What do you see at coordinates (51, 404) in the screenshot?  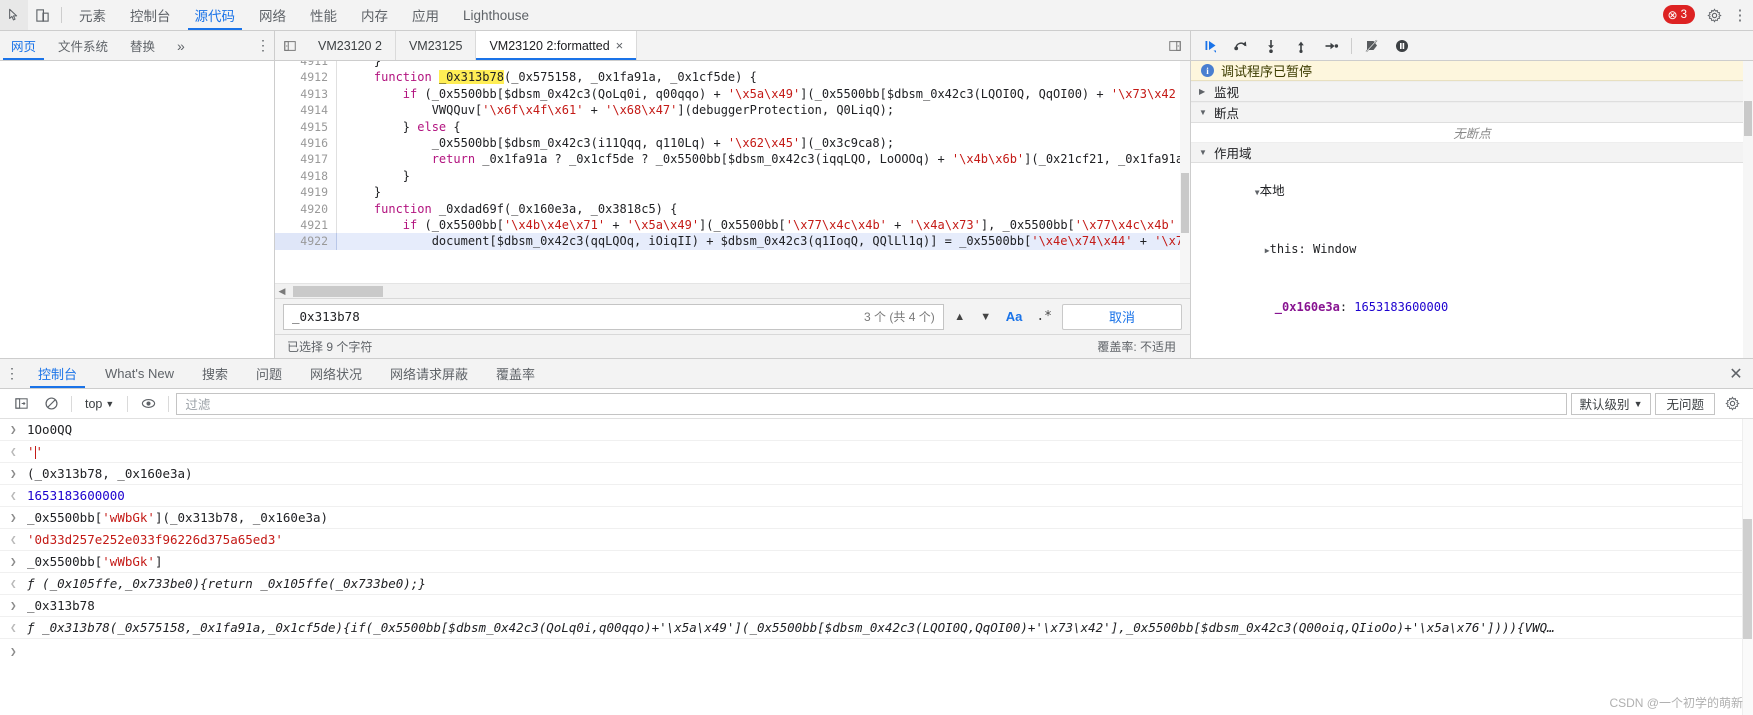 I see `clear-console-icon` at bounding box center [51, 404].